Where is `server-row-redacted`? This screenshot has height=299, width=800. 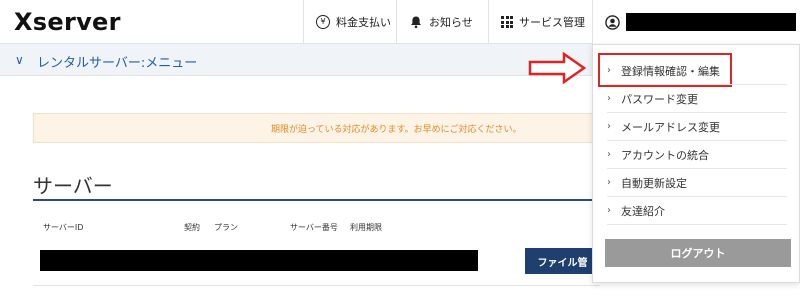 server-row-redacted is located at coordinates (259, 260).